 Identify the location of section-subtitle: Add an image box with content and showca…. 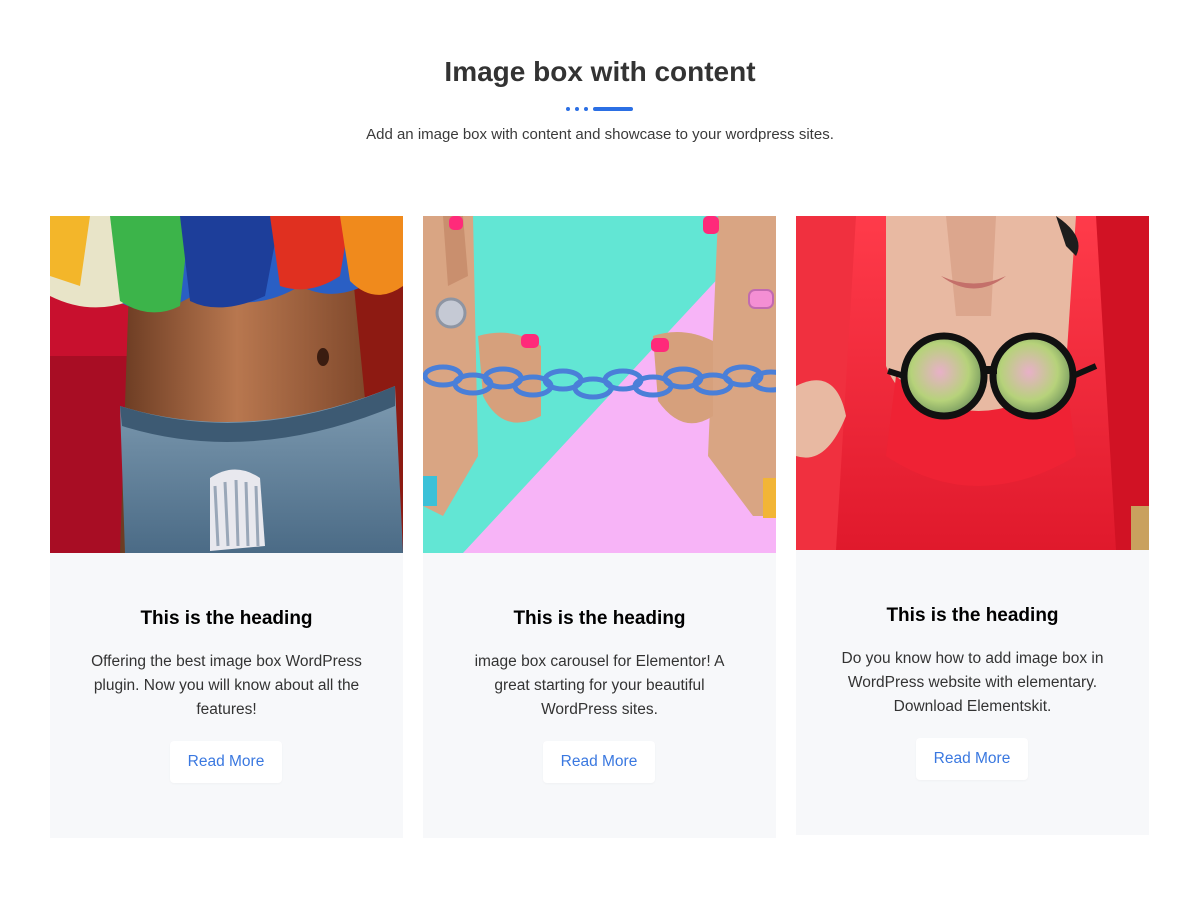
(600, 134).